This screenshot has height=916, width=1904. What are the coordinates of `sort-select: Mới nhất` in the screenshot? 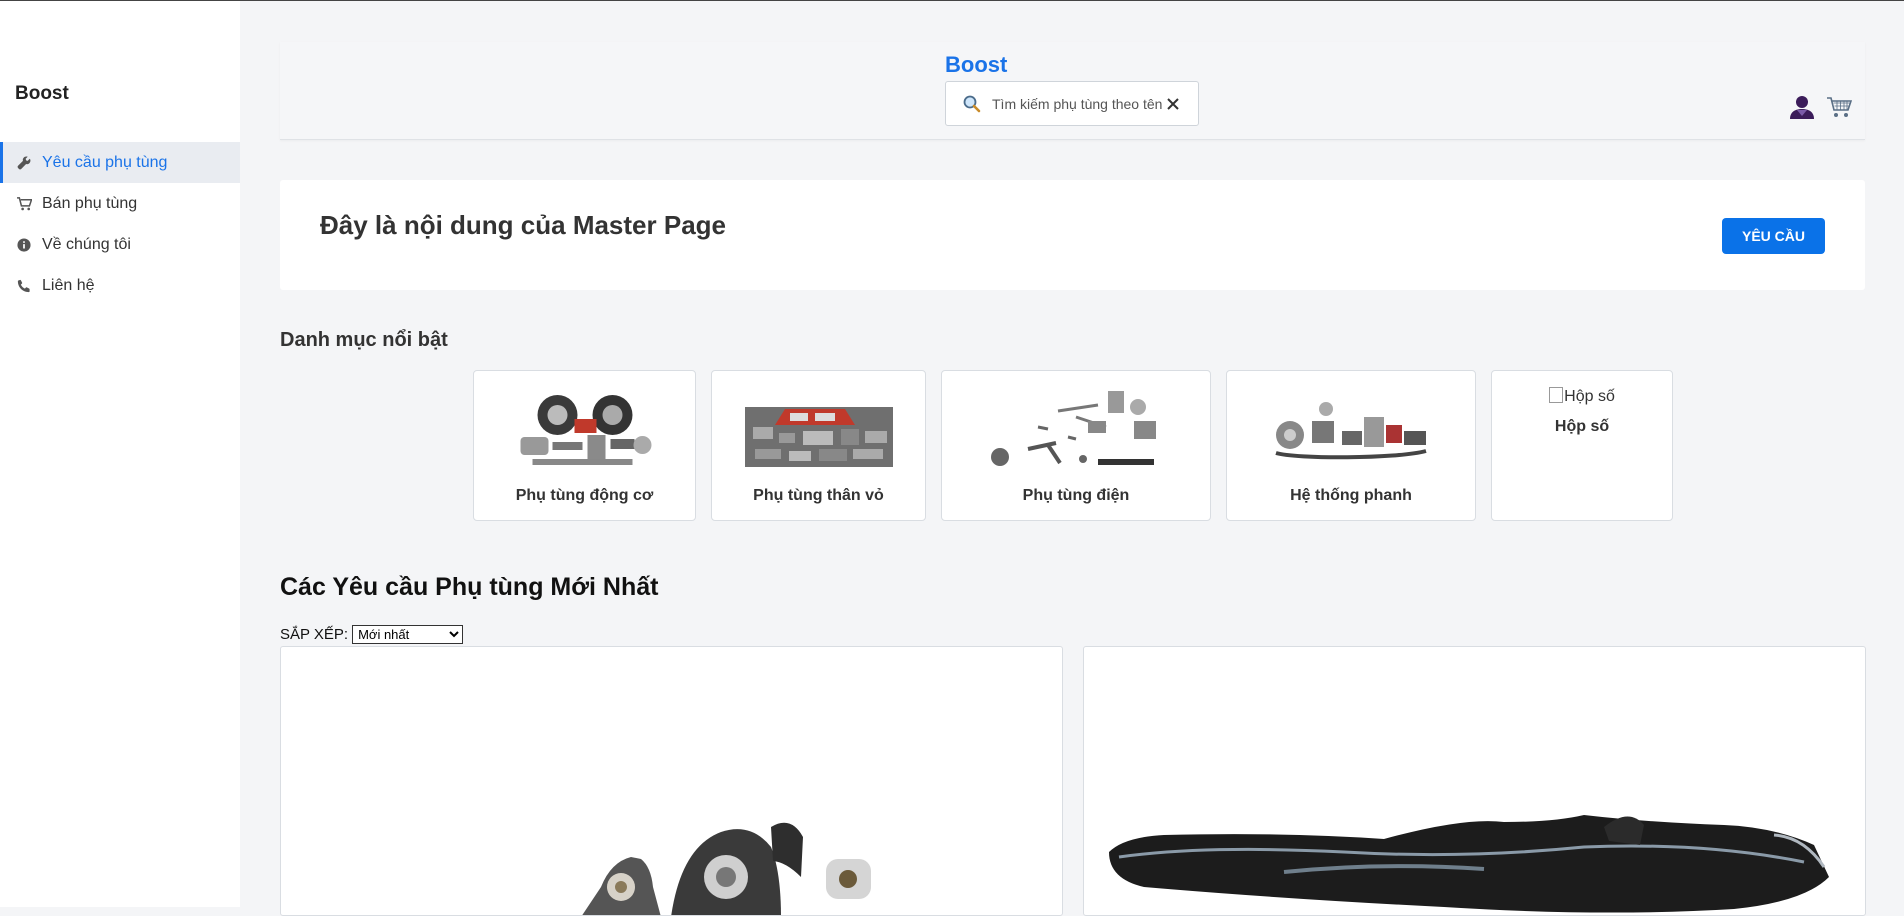 It's located at (408, 634).